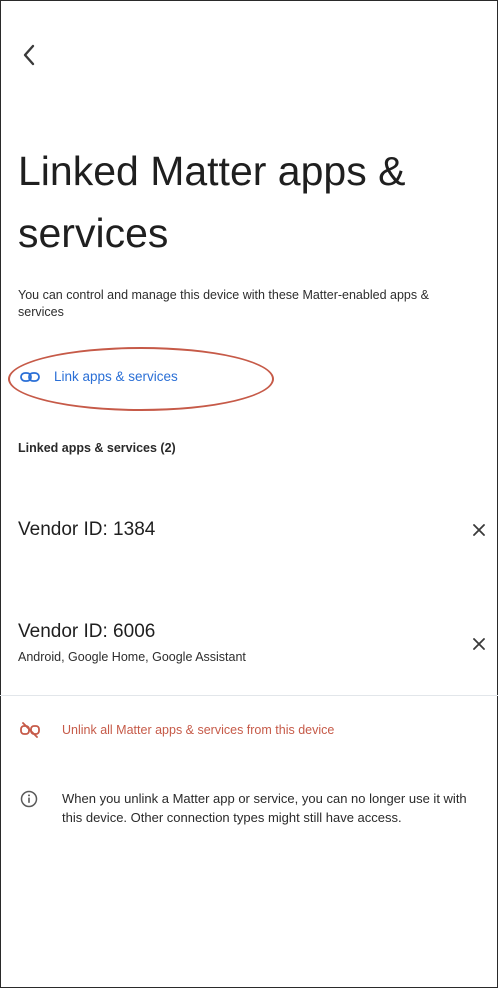  Describe the element at coordinates (253, 530) in the screenshot. I see `vendor-item: Vendor ID: 1384` at that location.